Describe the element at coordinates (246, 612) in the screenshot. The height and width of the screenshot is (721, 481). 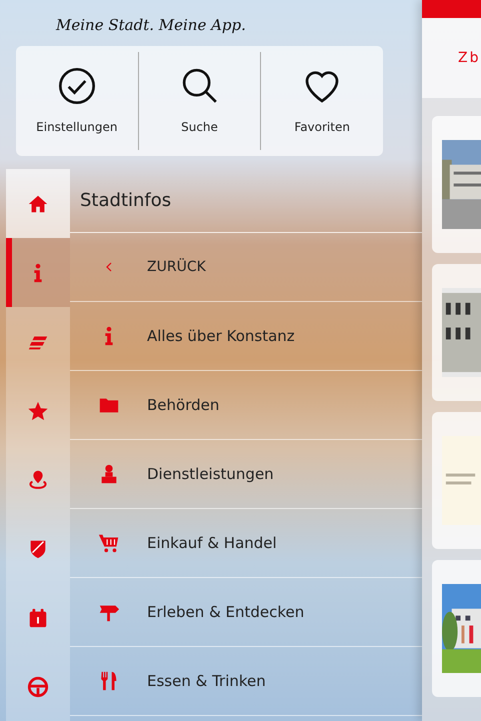
I see `menu-item: Erleben & Entdecken` at that location.